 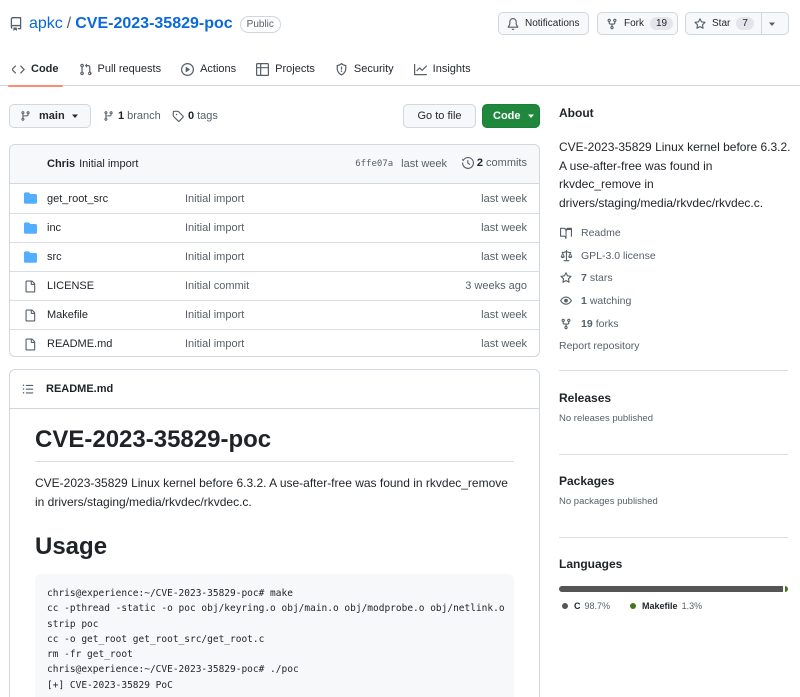 What do you see at coordinates (188, 69) in the screenshot?
I see `play-icon` at bounding box center [188, 69].